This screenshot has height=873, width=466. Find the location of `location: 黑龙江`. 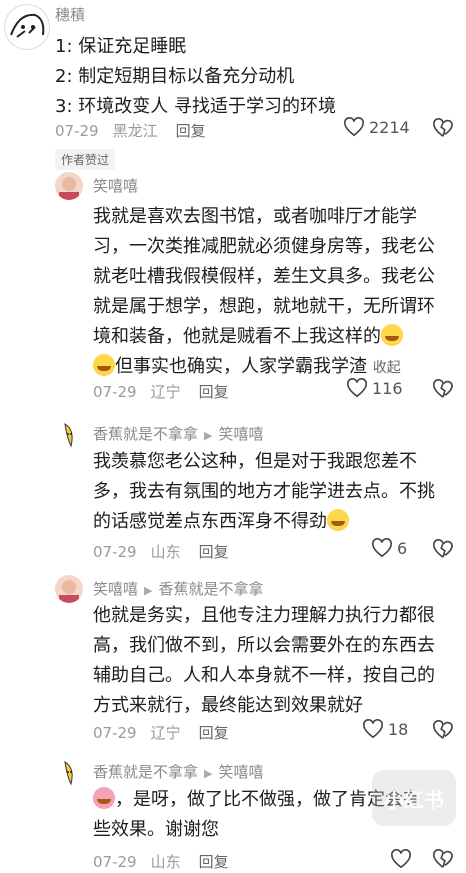

location: 黑龙江 is located at coordinates (135, 131).